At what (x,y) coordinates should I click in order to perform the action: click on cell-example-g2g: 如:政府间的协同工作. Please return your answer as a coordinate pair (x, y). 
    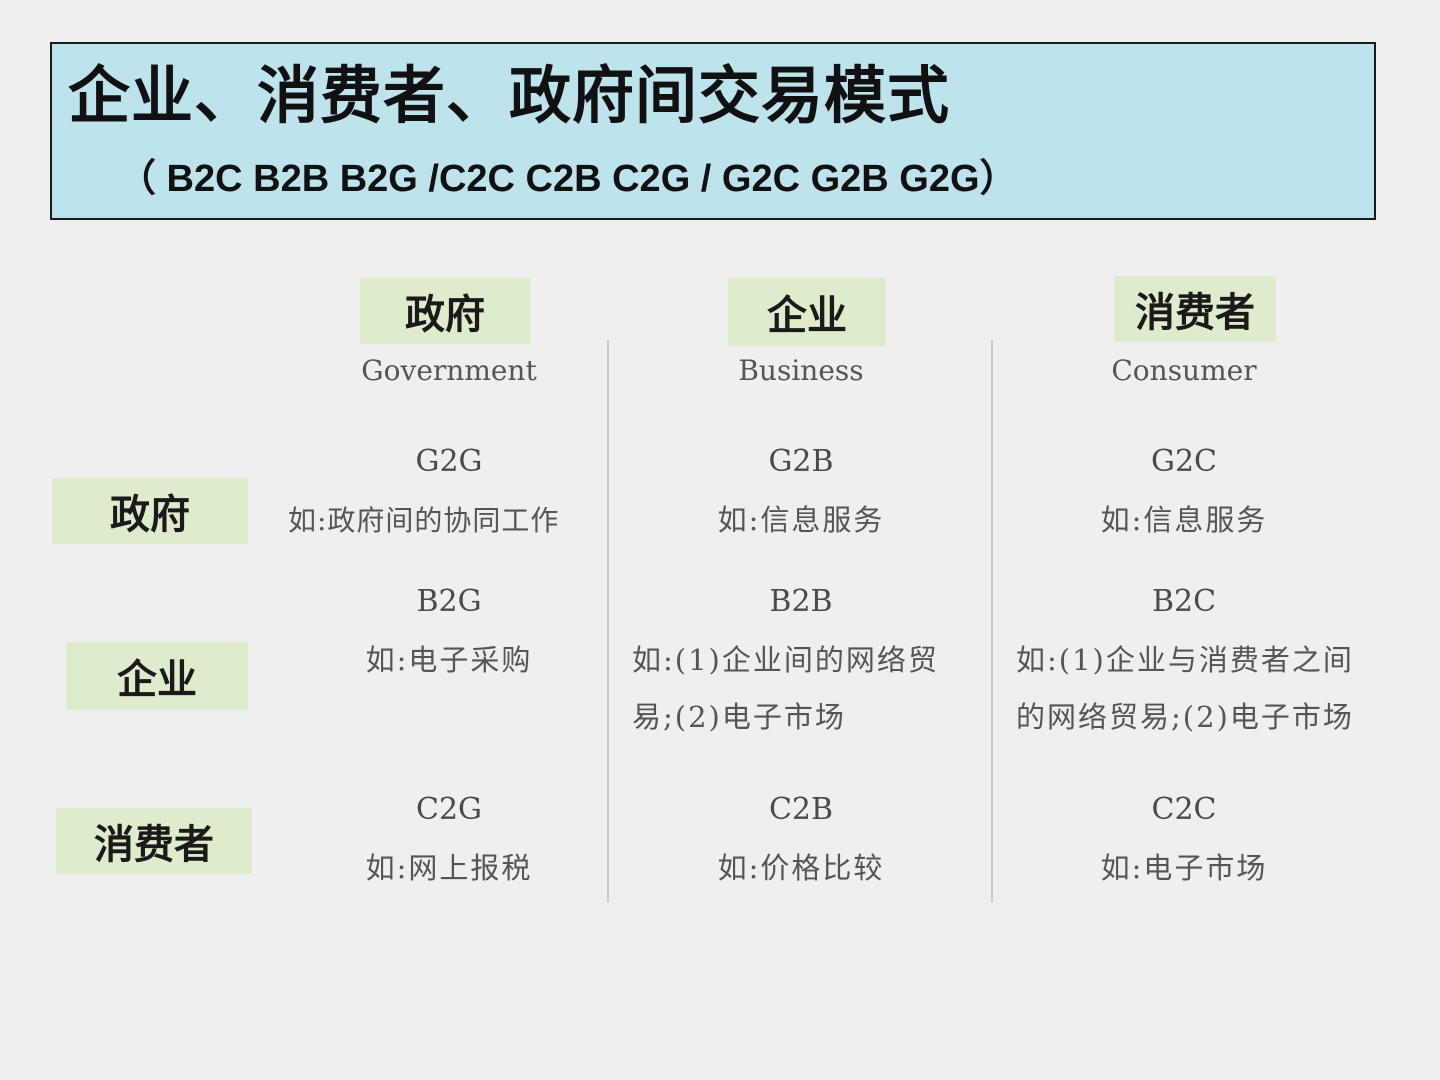
    Looking at the image, I should click on (424, 520).